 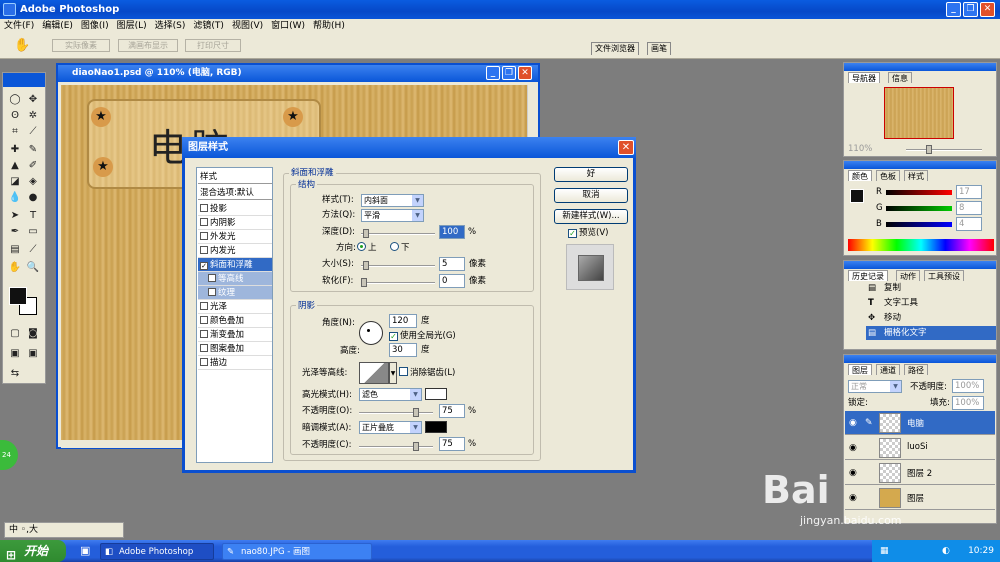 I want to click on styles-header: 样式, so click(x=235, y=177).